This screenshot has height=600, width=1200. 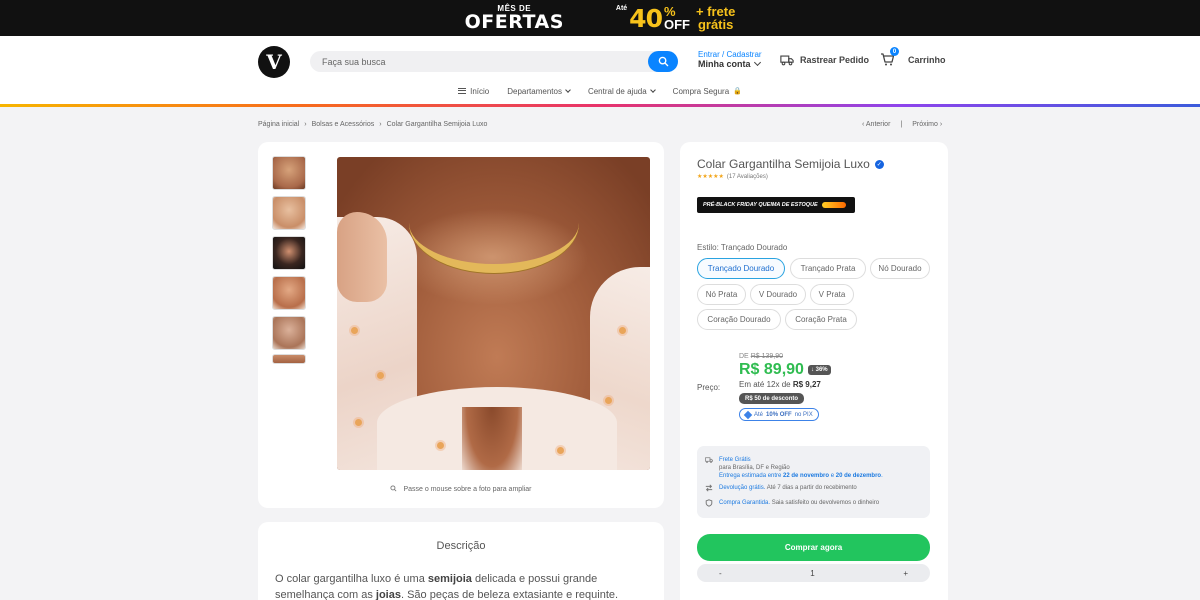 I want to click on promo-ate: Até, so click(x=621, y=8).